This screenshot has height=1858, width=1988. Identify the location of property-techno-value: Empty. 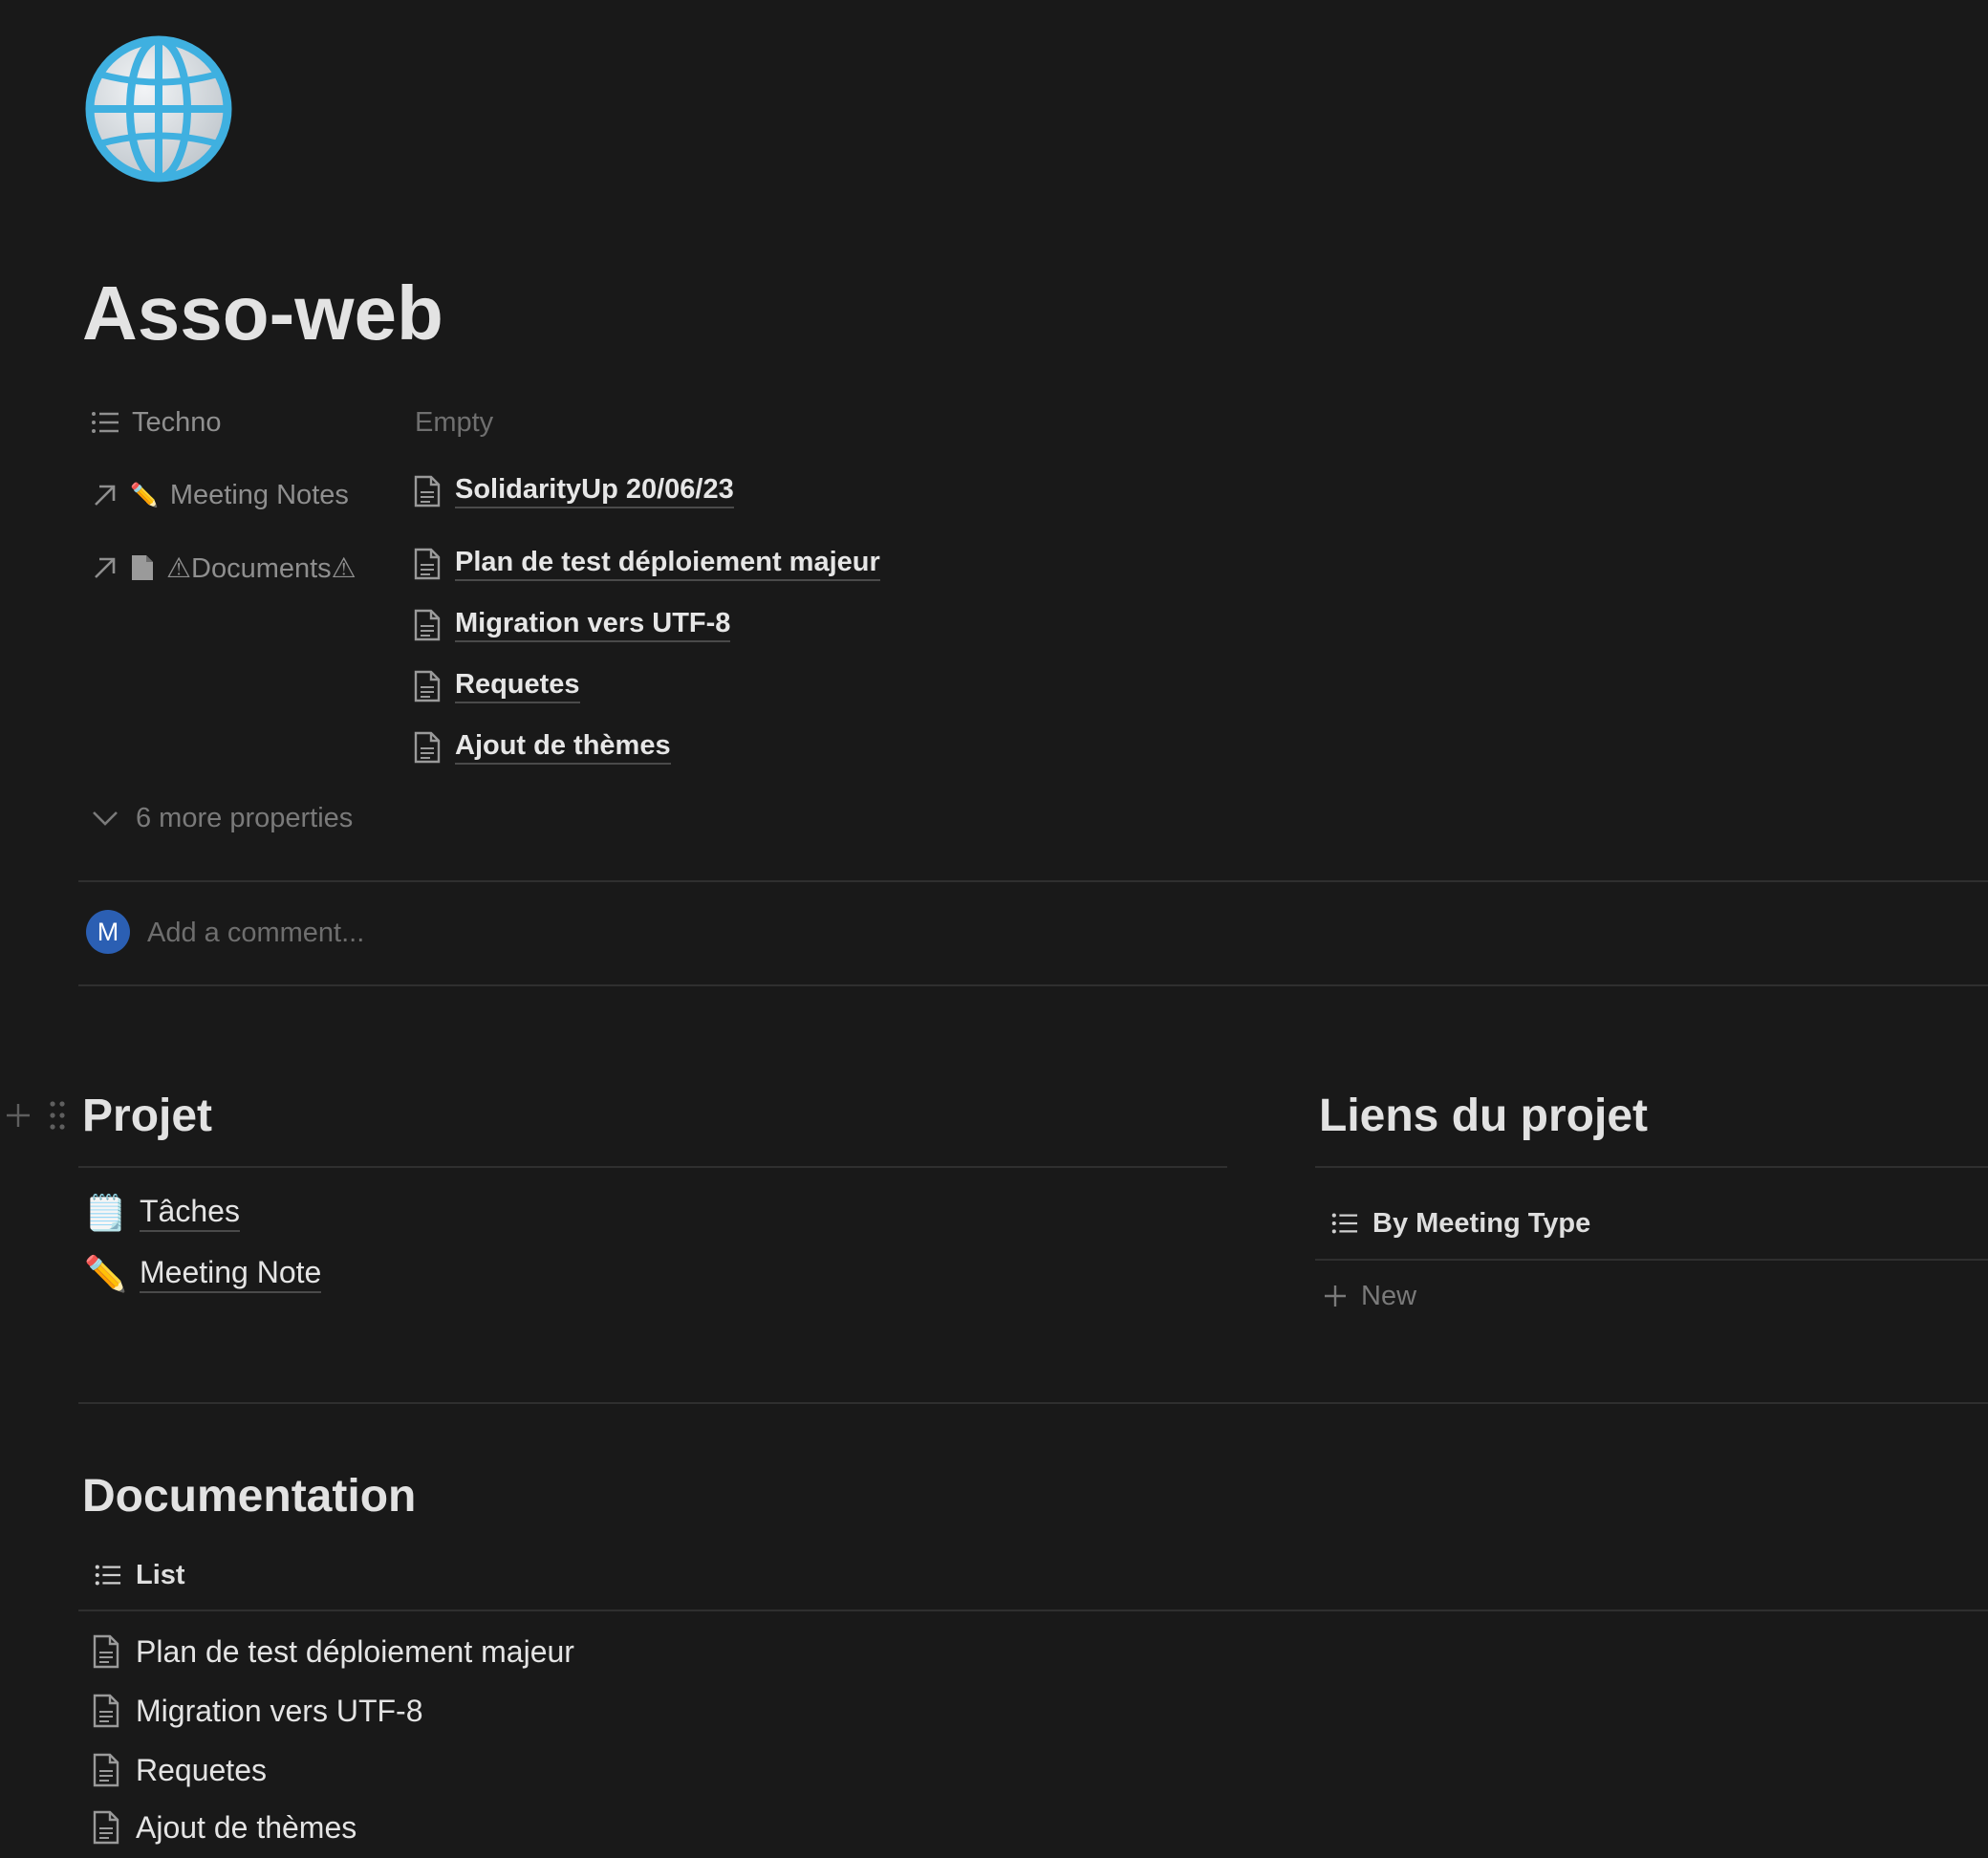
(454, 422).